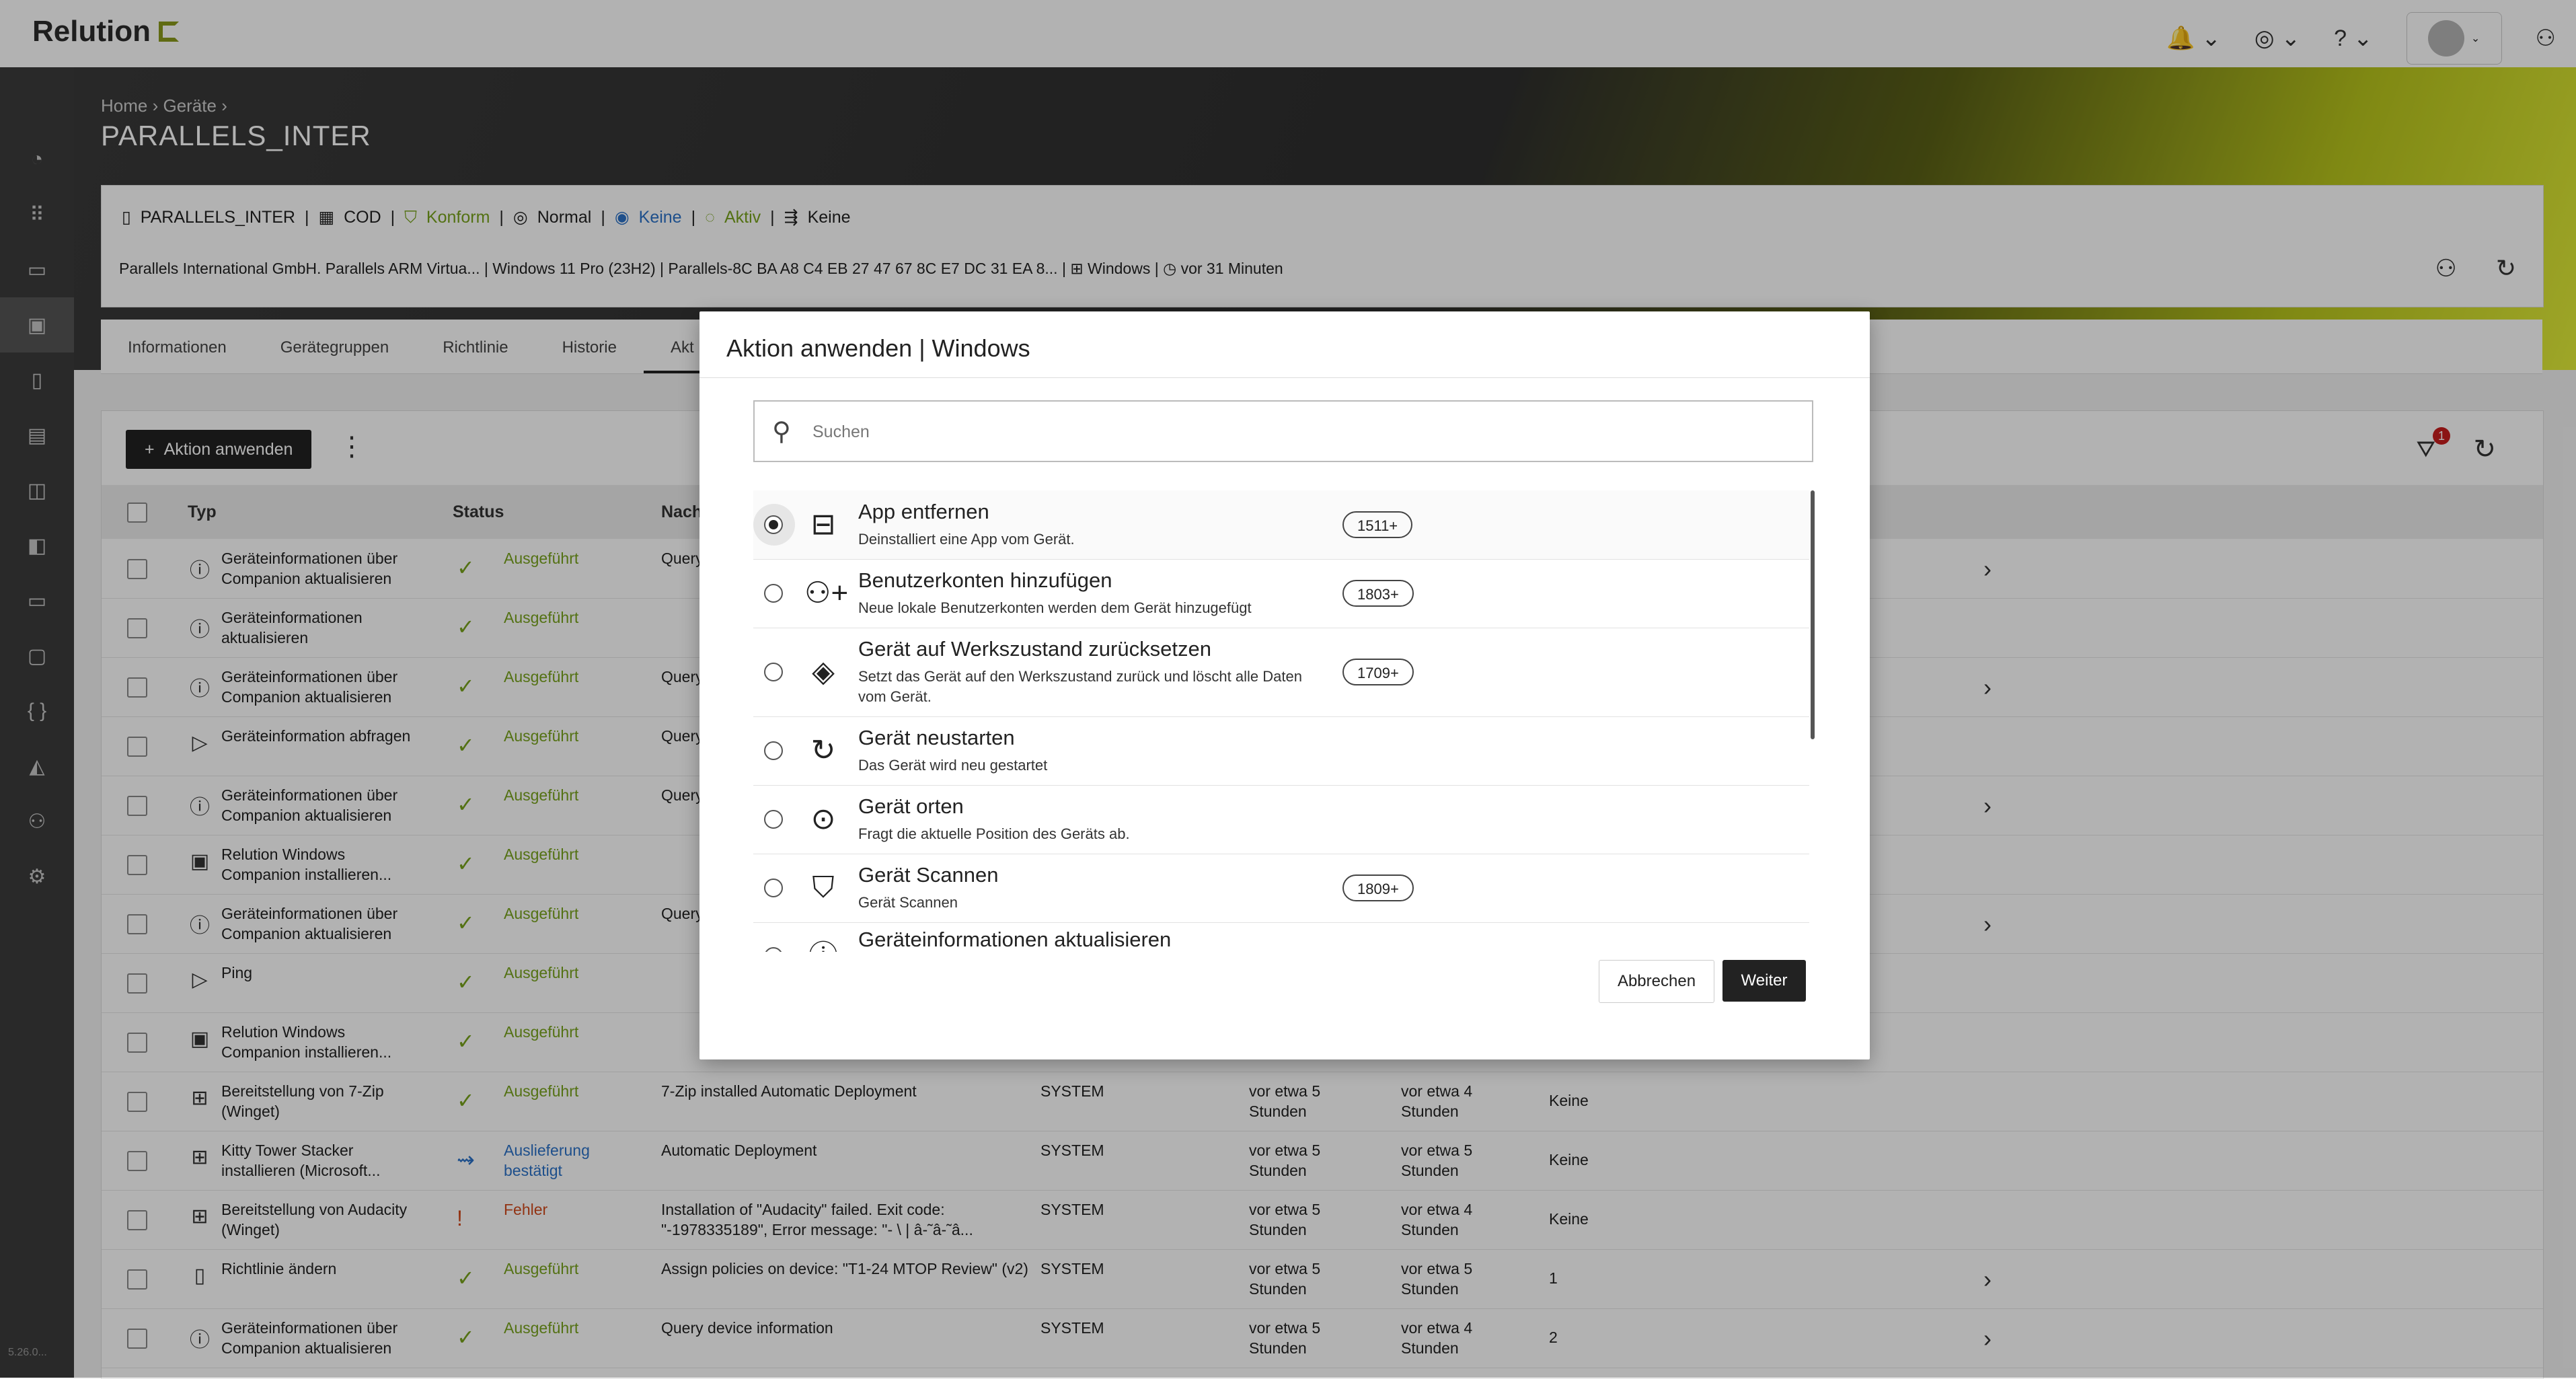  What do you see at coordinates (953, 765) in the screenshot?
I see `option-description: Das Gerät wird neu gestartet` at bounding box center [953, 765].